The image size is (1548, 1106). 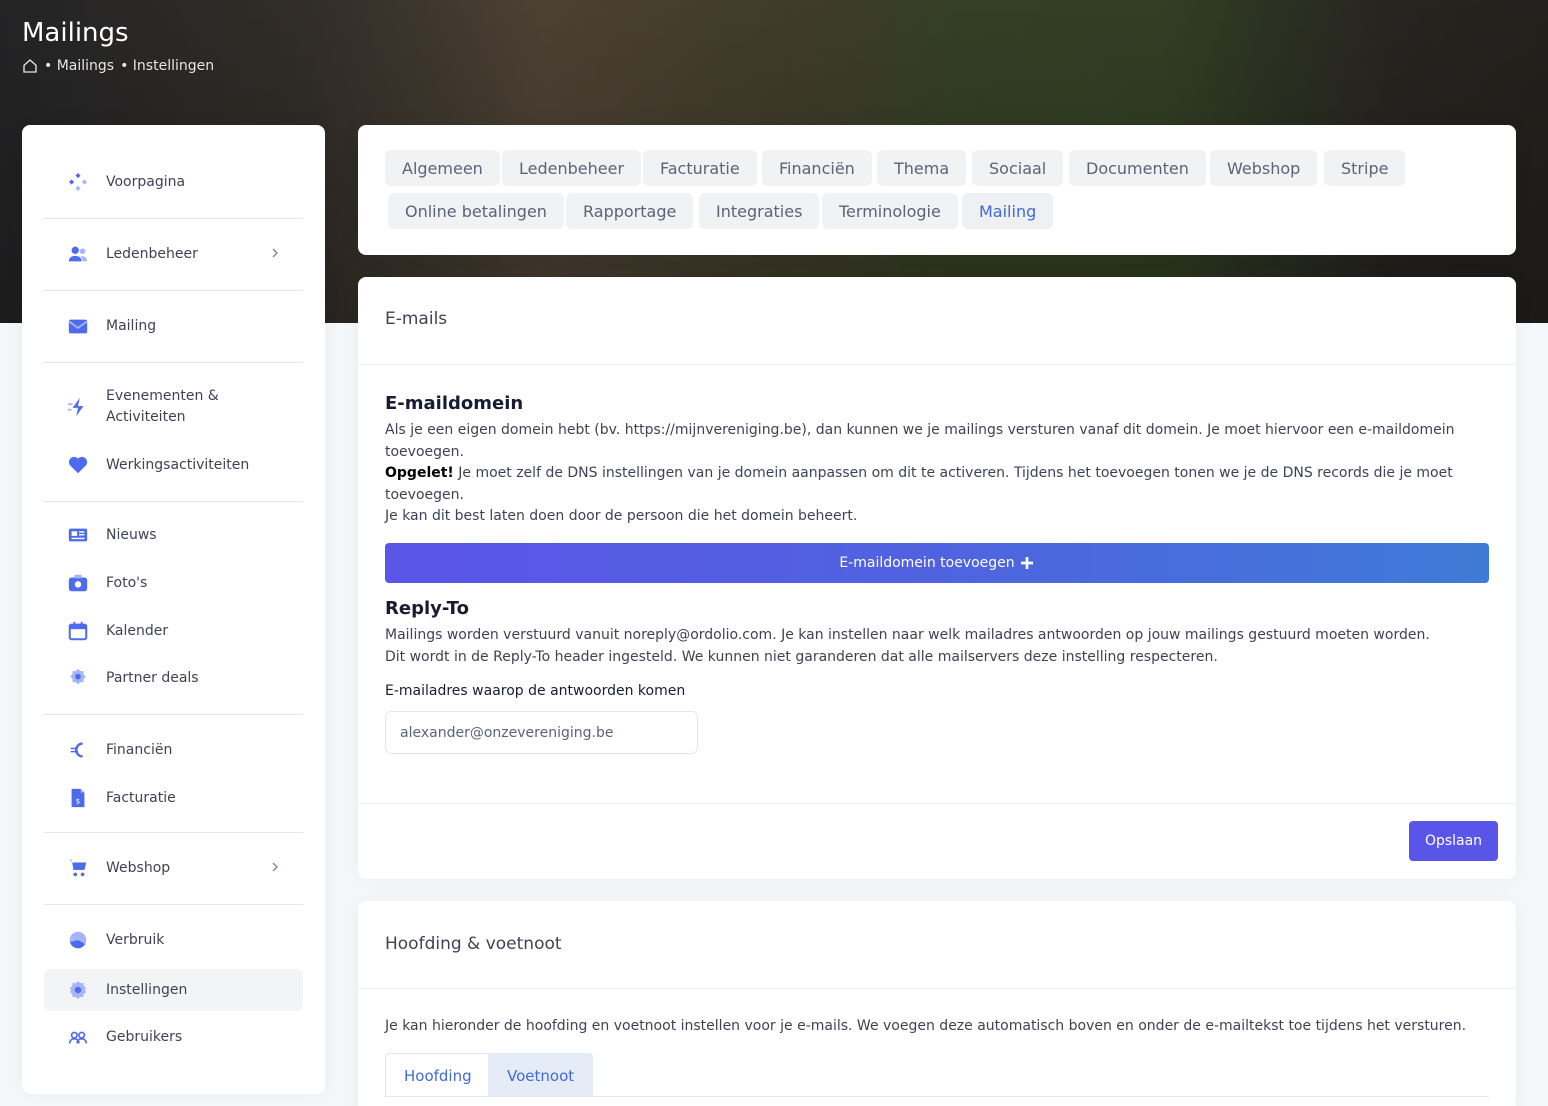 What do you see at coordinates (146, 181) in the screenshot?
I see `sidebar-item-label: Voorpagina` at bounding box center [146, 181].